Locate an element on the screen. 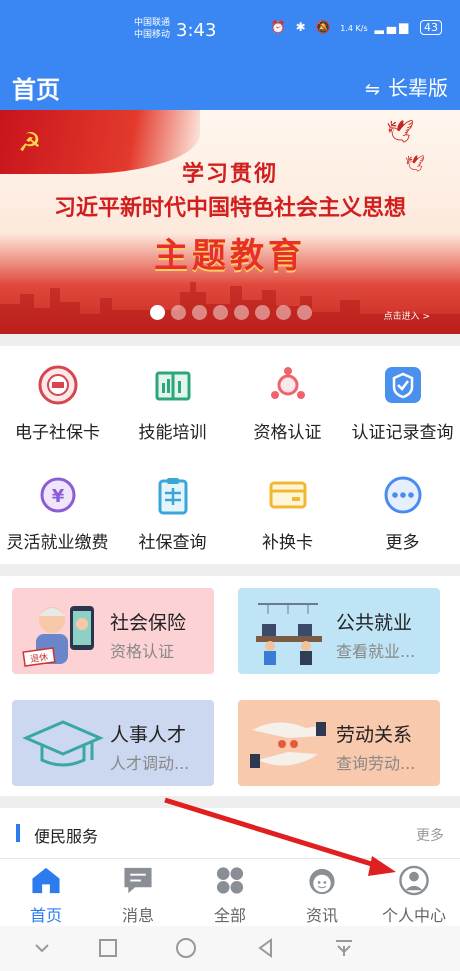 Image resolution: width=460 pixels, height=971 pixels. recent-apps-icon is located at coordinates (108, 948).